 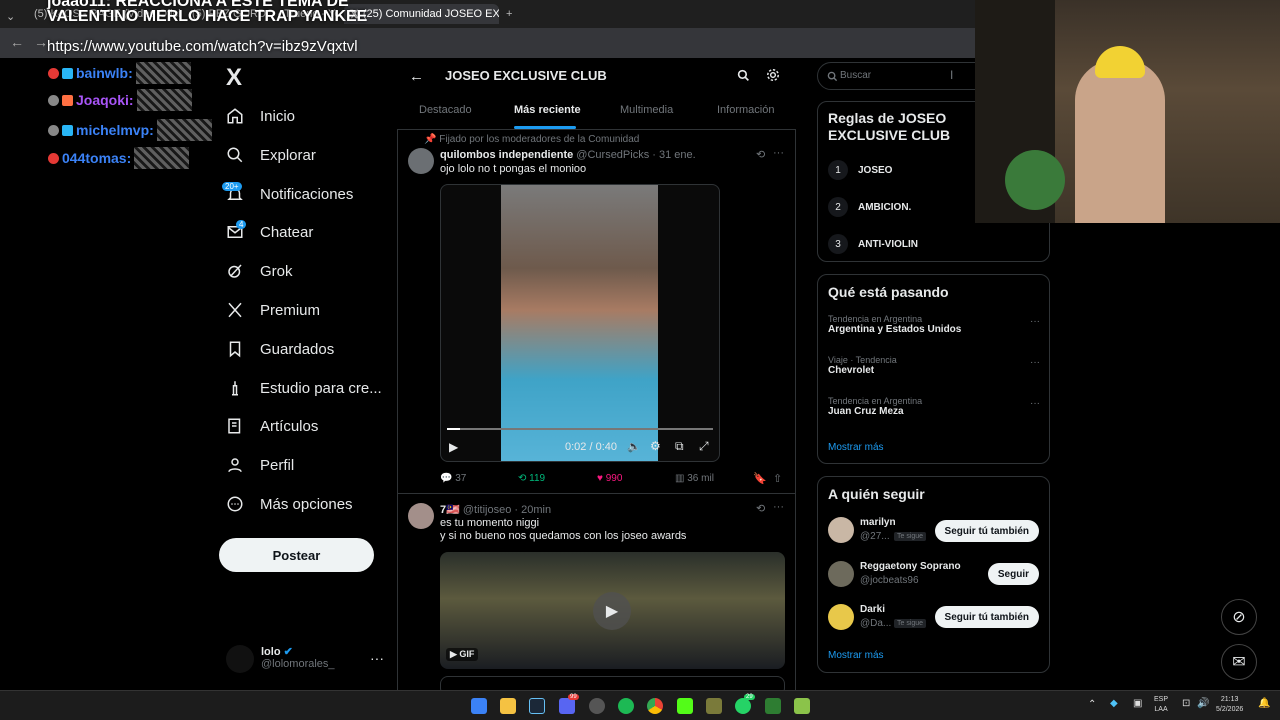 What do you see at coordinates (532, 510) in the screenshot?
I see `post-time: · 20min` at bounding box center [532, 510].